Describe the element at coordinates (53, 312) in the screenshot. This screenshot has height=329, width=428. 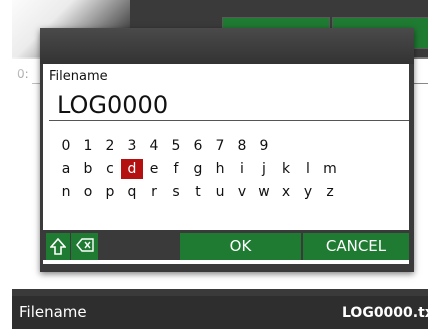
I see `footer-label: Filename` at that location.